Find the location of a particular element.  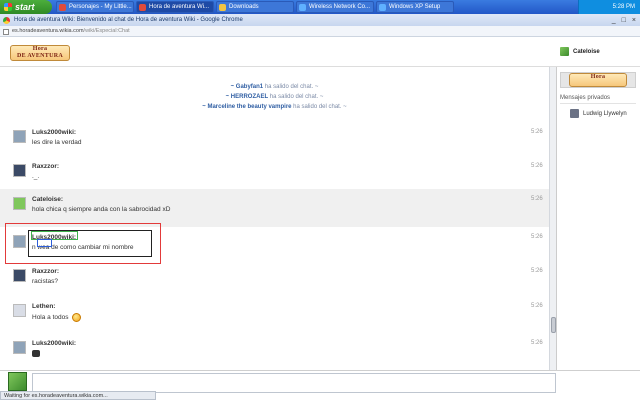

logo-line2: DE AVENTURA is located at coordinates (40, 56).